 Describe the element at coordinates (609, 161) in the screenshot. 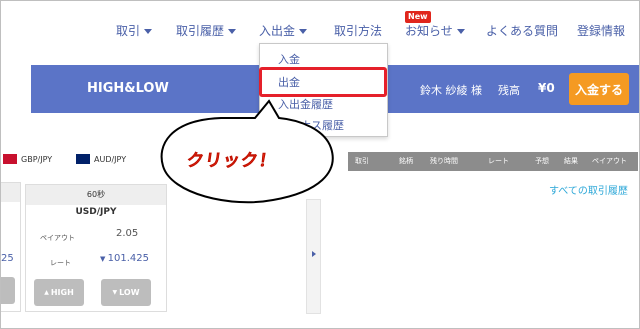

I see `history-col-payout: ペイアウト` at that location.